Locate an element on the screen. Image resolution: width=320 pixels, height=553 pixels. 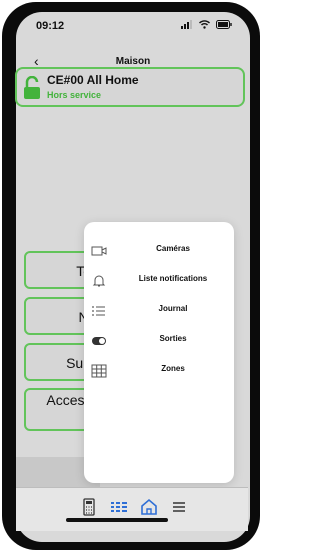
home-icon is located at coordinates (149, 506).